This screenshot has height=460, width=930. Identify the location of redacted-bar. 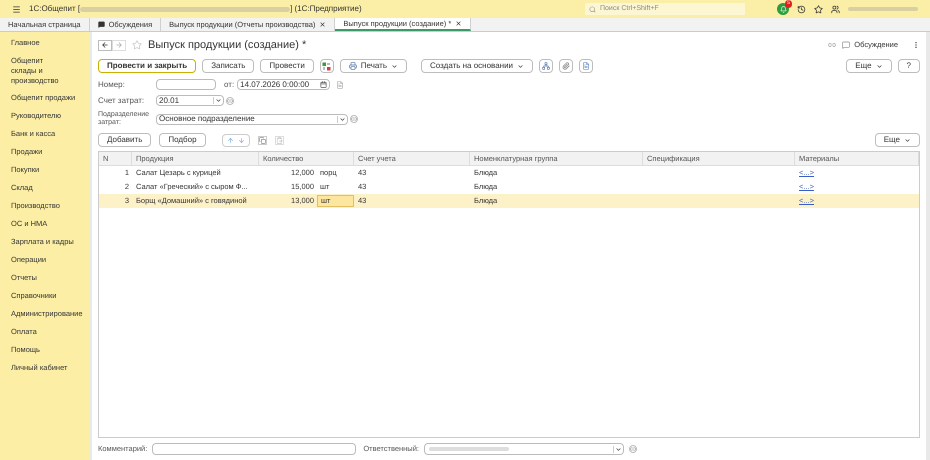
(883, 9).